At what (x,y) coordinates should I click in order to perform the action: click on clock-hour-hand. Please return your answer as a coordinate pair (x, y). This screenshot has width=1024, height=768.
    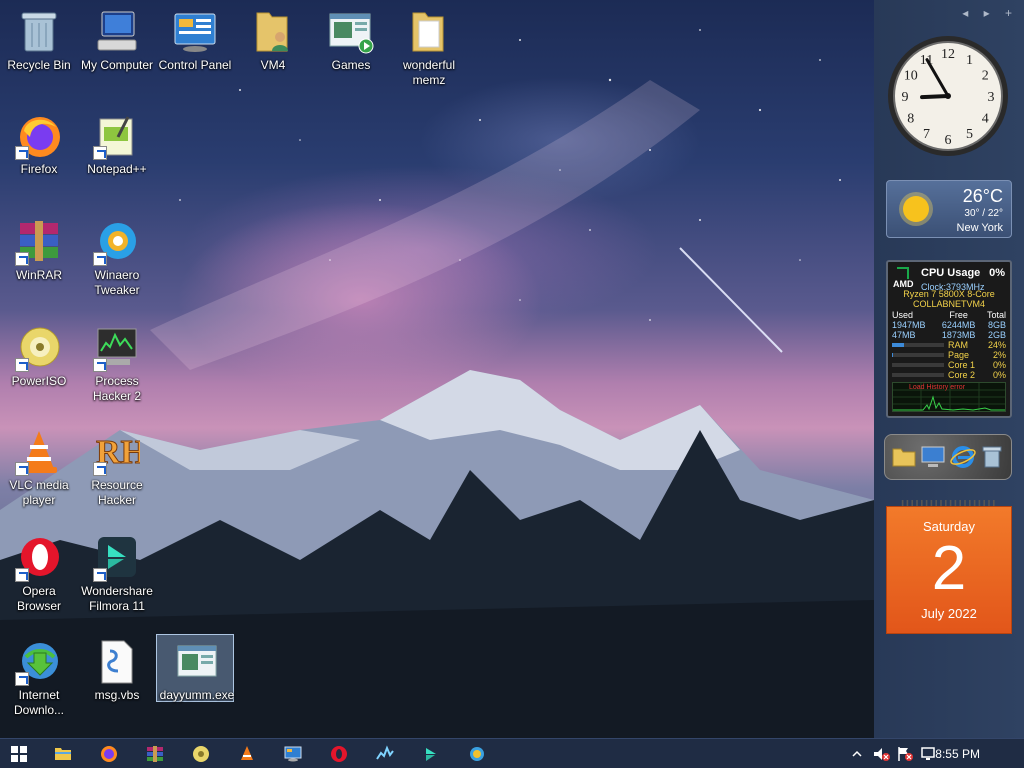
    Looking at the image, I should click on (935, 97).